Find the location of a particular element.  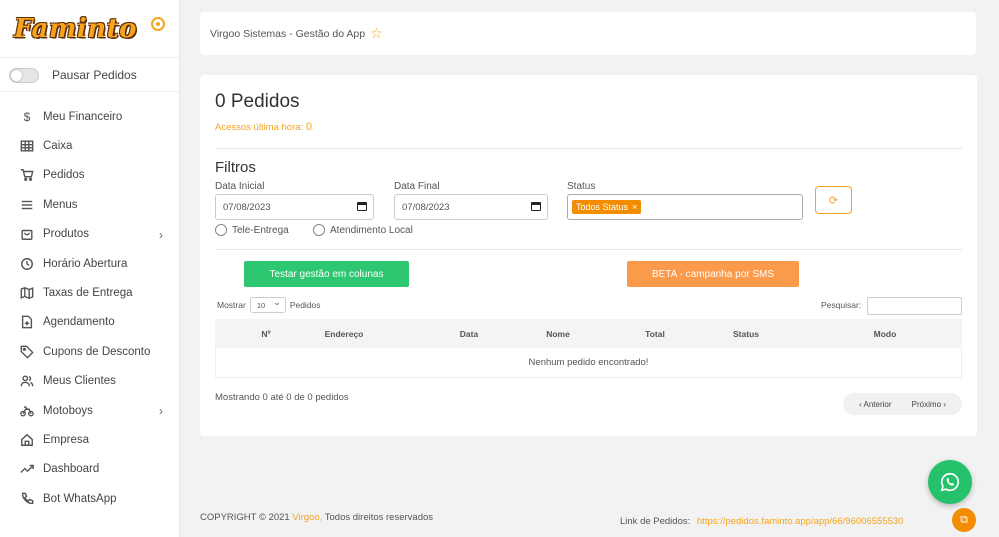

copy-link-button: ⧉ is located at coordinates (964, 520).